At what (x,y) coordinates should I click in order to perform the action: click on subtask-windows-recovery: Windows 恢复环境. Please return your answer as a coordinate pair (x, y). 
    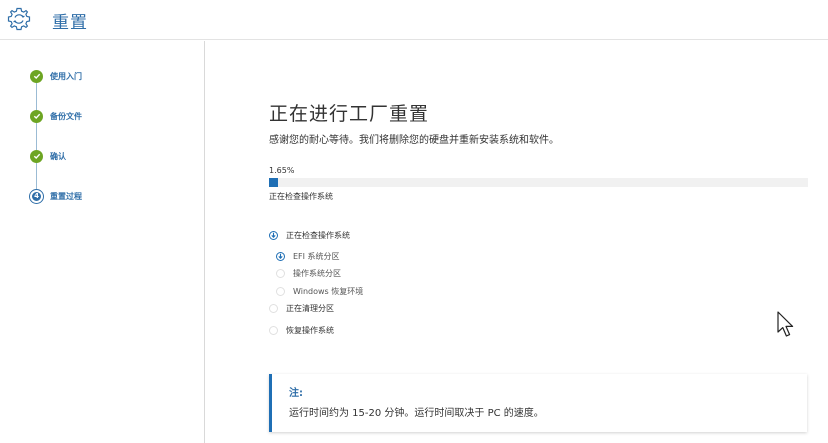
    Looking at the image, I should click on (319, 291).